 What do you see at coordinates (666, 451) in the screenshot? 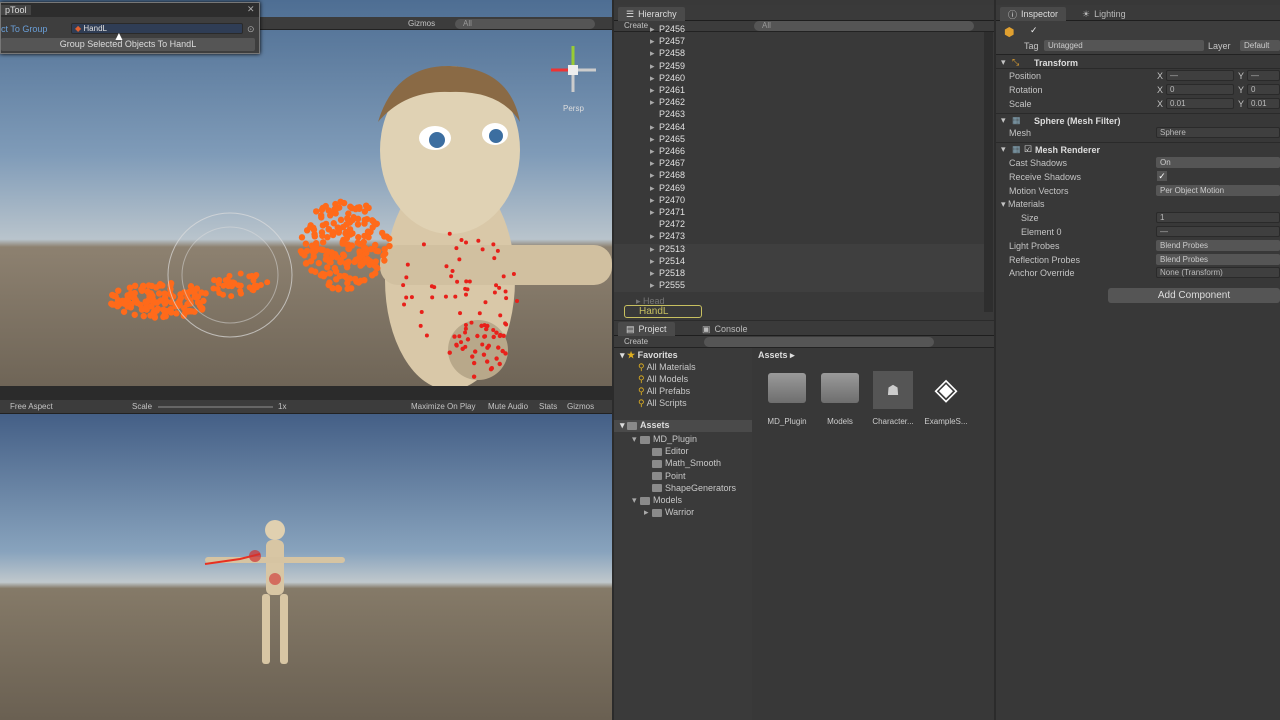
I see `asset-tree-item: Editor` at bounding box center [666, 451].